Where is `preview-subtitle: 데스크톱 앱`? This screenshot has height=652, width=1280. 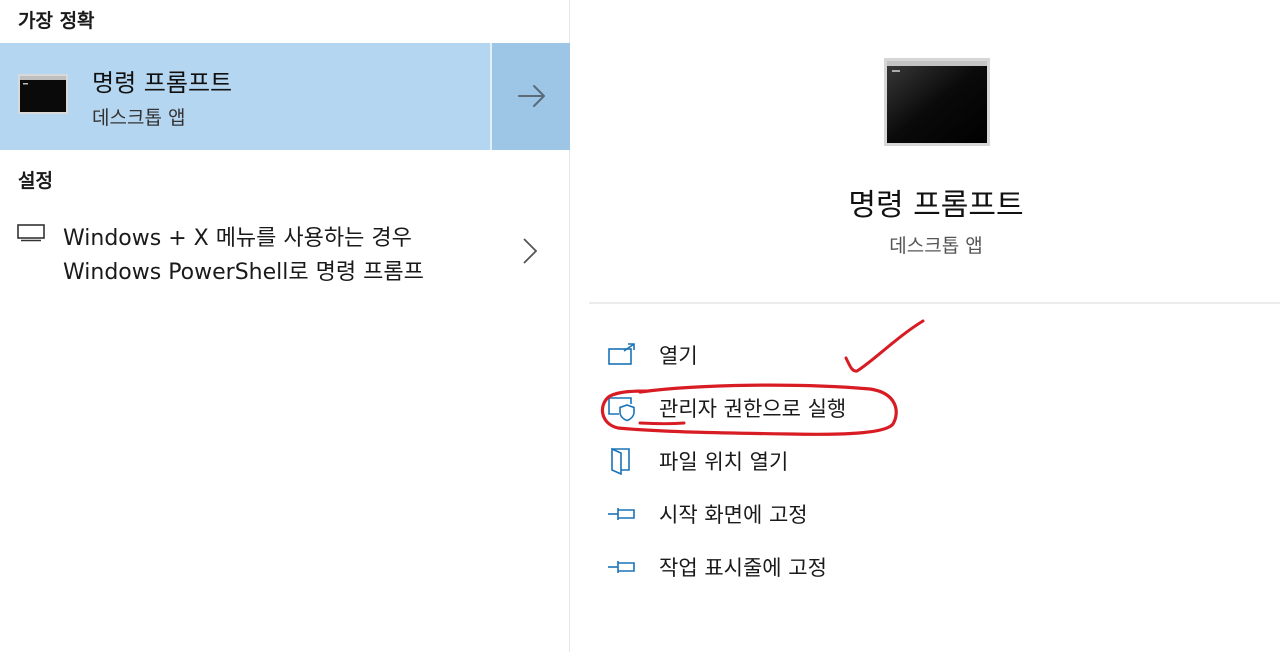 preview-subtitle: 데스크톱 앱 is located at coordinates (936, 246).